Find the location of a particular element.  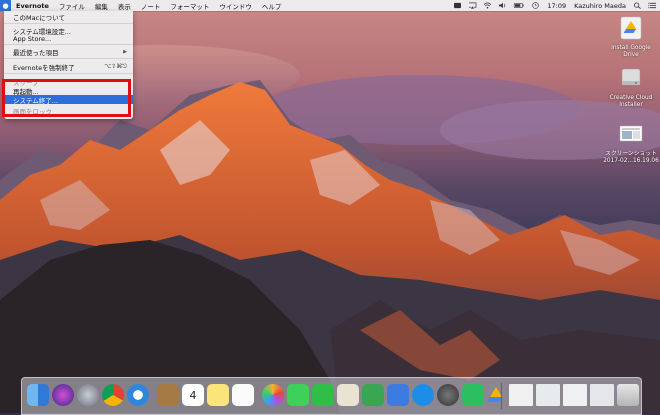

google-drive-glyph-icon is located at coordinates (494, 394).